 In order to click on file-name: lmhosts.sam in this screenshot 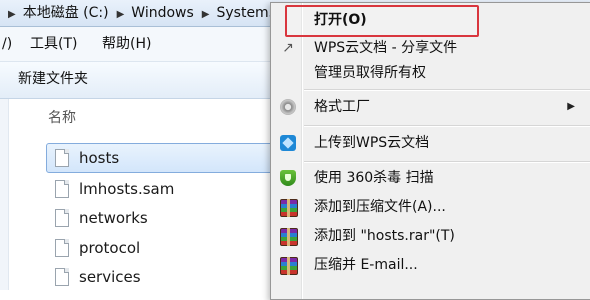, I will do `click(127, 189)`.